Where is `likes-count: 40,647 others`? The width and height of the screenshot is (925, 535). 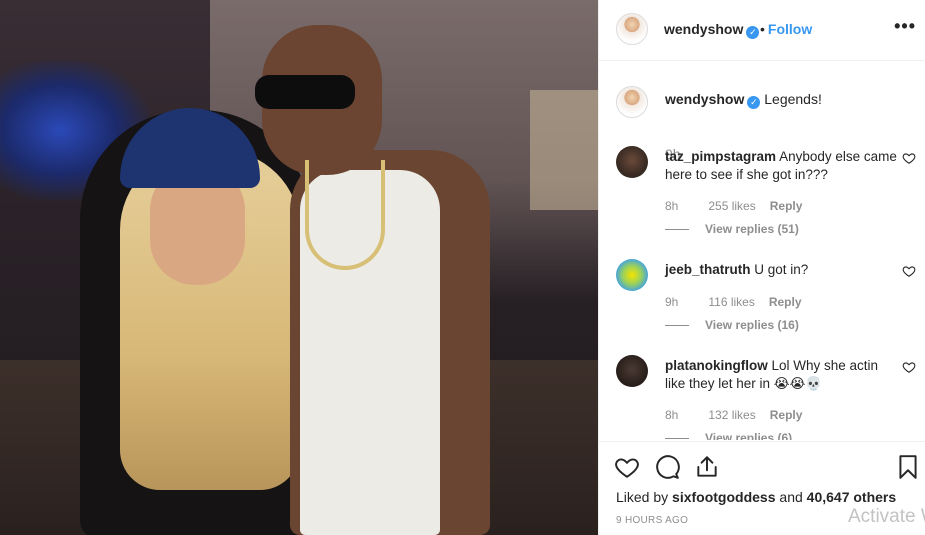
likes-count: 40,647 others is located at coordinates (852, 497).